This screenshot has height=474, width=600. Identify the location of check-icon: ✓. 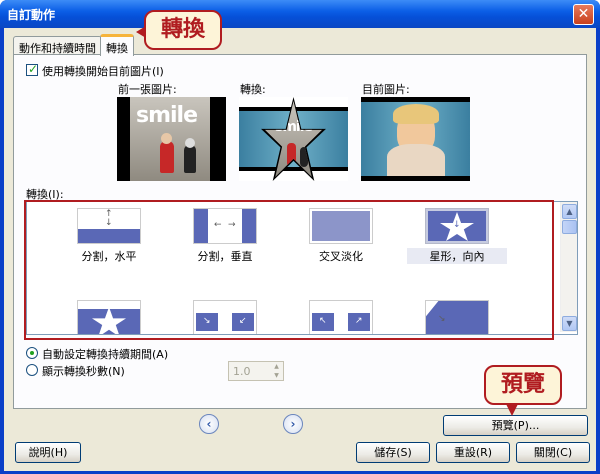
(33, 69).